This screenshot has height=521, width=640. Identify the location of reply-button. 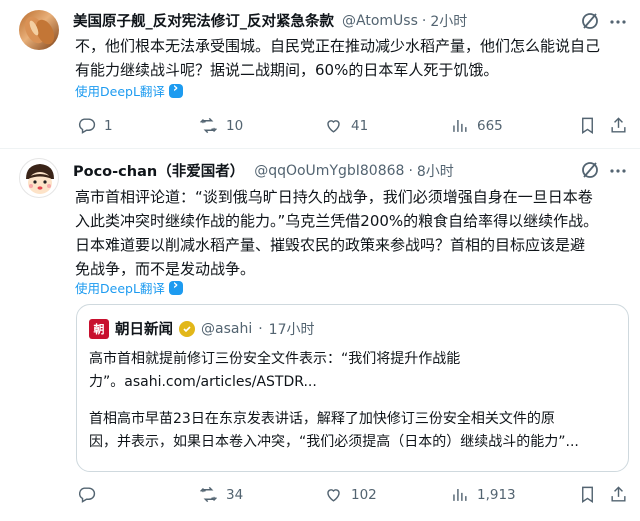
(90, 494).